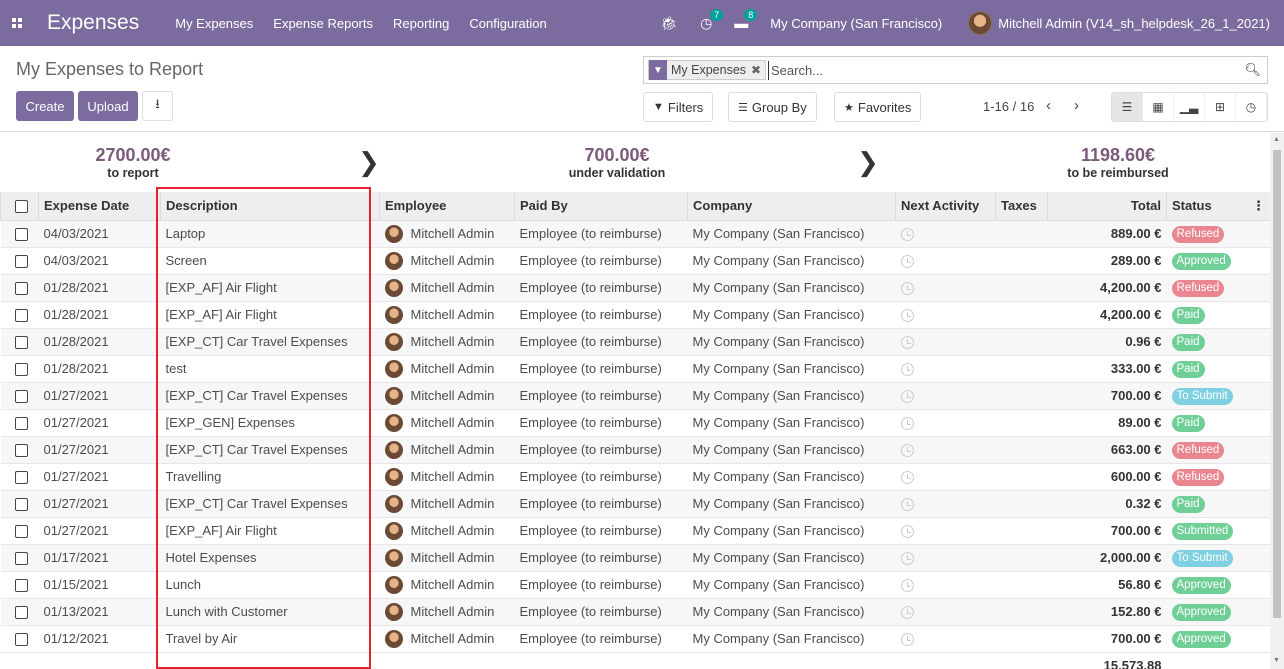 This screenshot has width=1284, height=669. I want to click on column-header: Next Activity, so click(945, 206).